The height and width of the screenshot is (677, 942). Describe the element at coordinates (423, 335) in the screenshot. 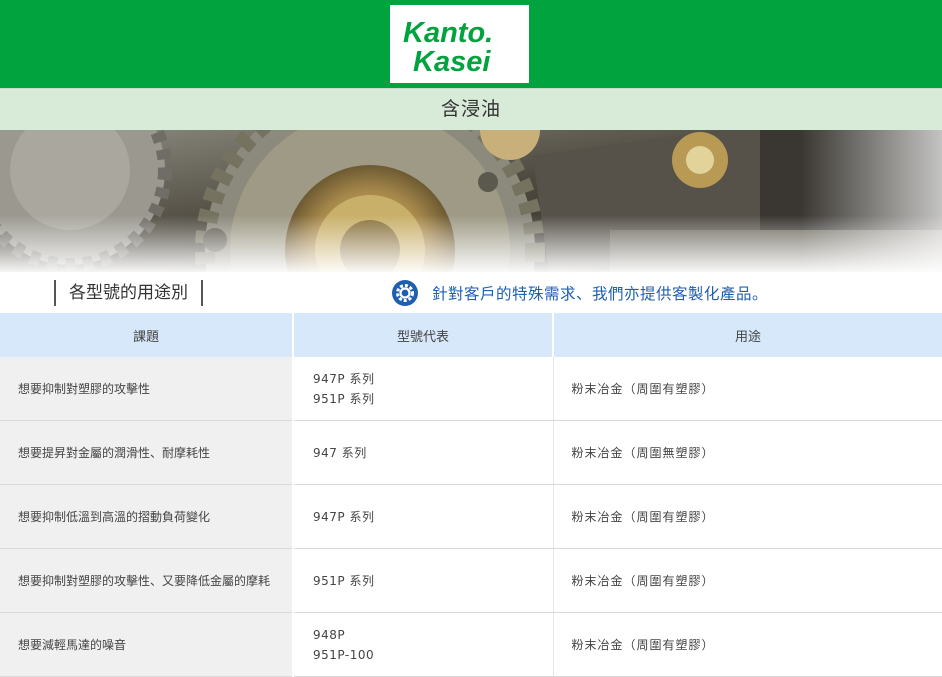

I see `column-header-model: 型號代表` at that location.